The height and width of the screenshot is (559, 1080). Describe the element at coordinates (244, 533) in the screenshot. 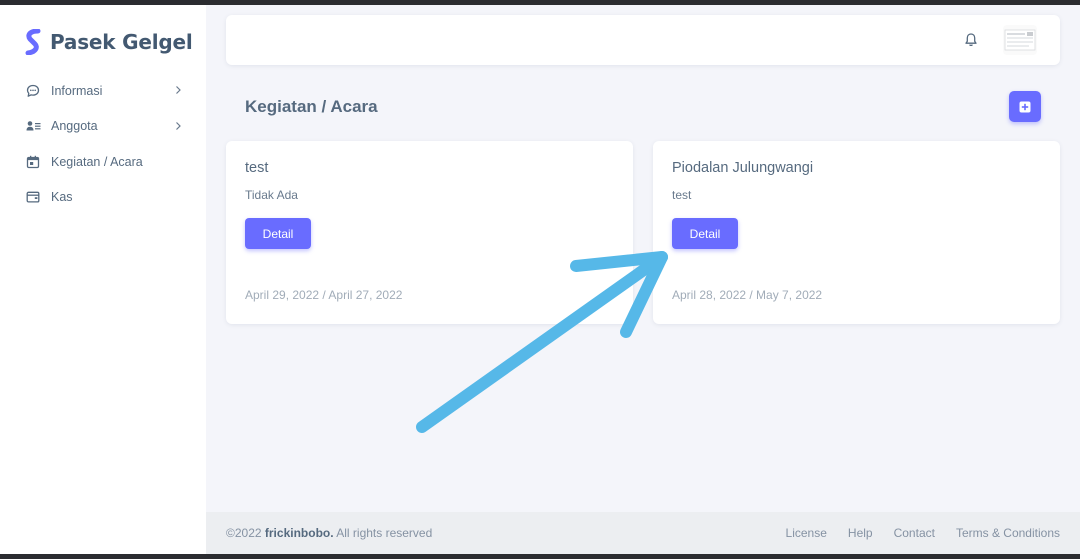

I see `copyright-year: ©2022` at that location.